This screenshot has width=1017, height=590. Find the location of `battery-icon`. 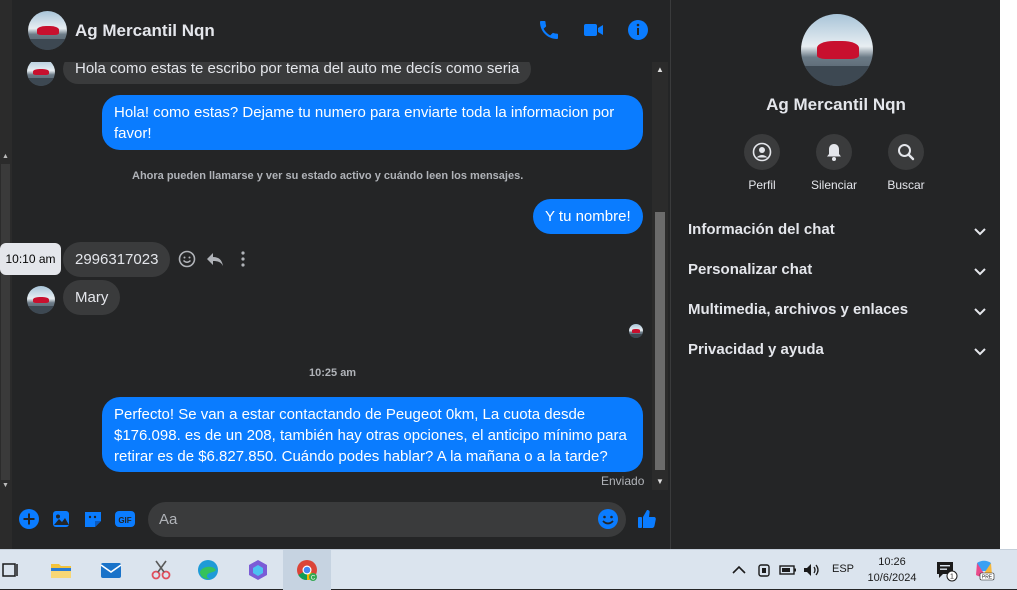

battery-icon is located at coordinates (788, 570).